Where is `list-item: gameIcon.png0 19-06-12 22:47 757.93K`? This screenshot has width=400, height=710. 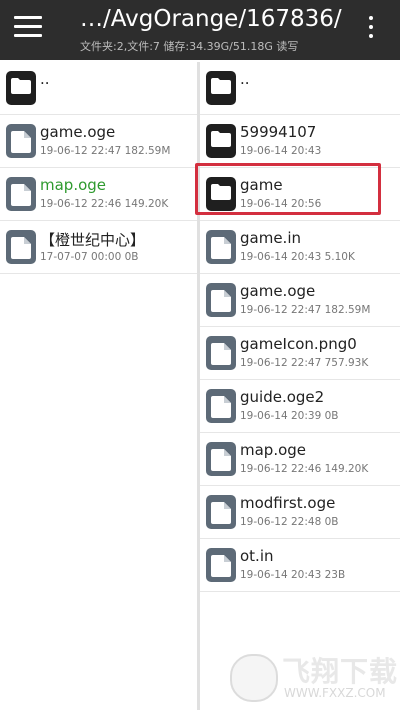
list-item: gameIcon.png0 19-06-12 22:47 757.93K is located at coordinates (300, 353).